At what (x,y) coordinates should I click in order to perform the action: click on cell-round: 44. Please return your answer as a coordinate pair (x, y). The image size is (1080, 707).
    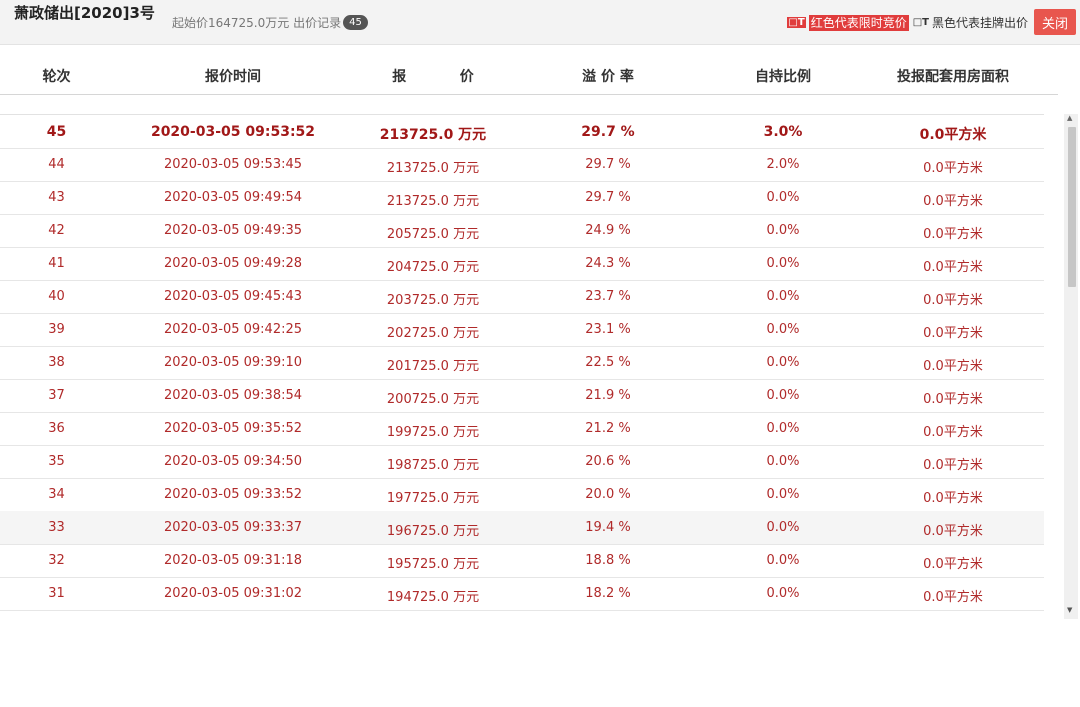
    Looking at the image, I should click on (56, 164).